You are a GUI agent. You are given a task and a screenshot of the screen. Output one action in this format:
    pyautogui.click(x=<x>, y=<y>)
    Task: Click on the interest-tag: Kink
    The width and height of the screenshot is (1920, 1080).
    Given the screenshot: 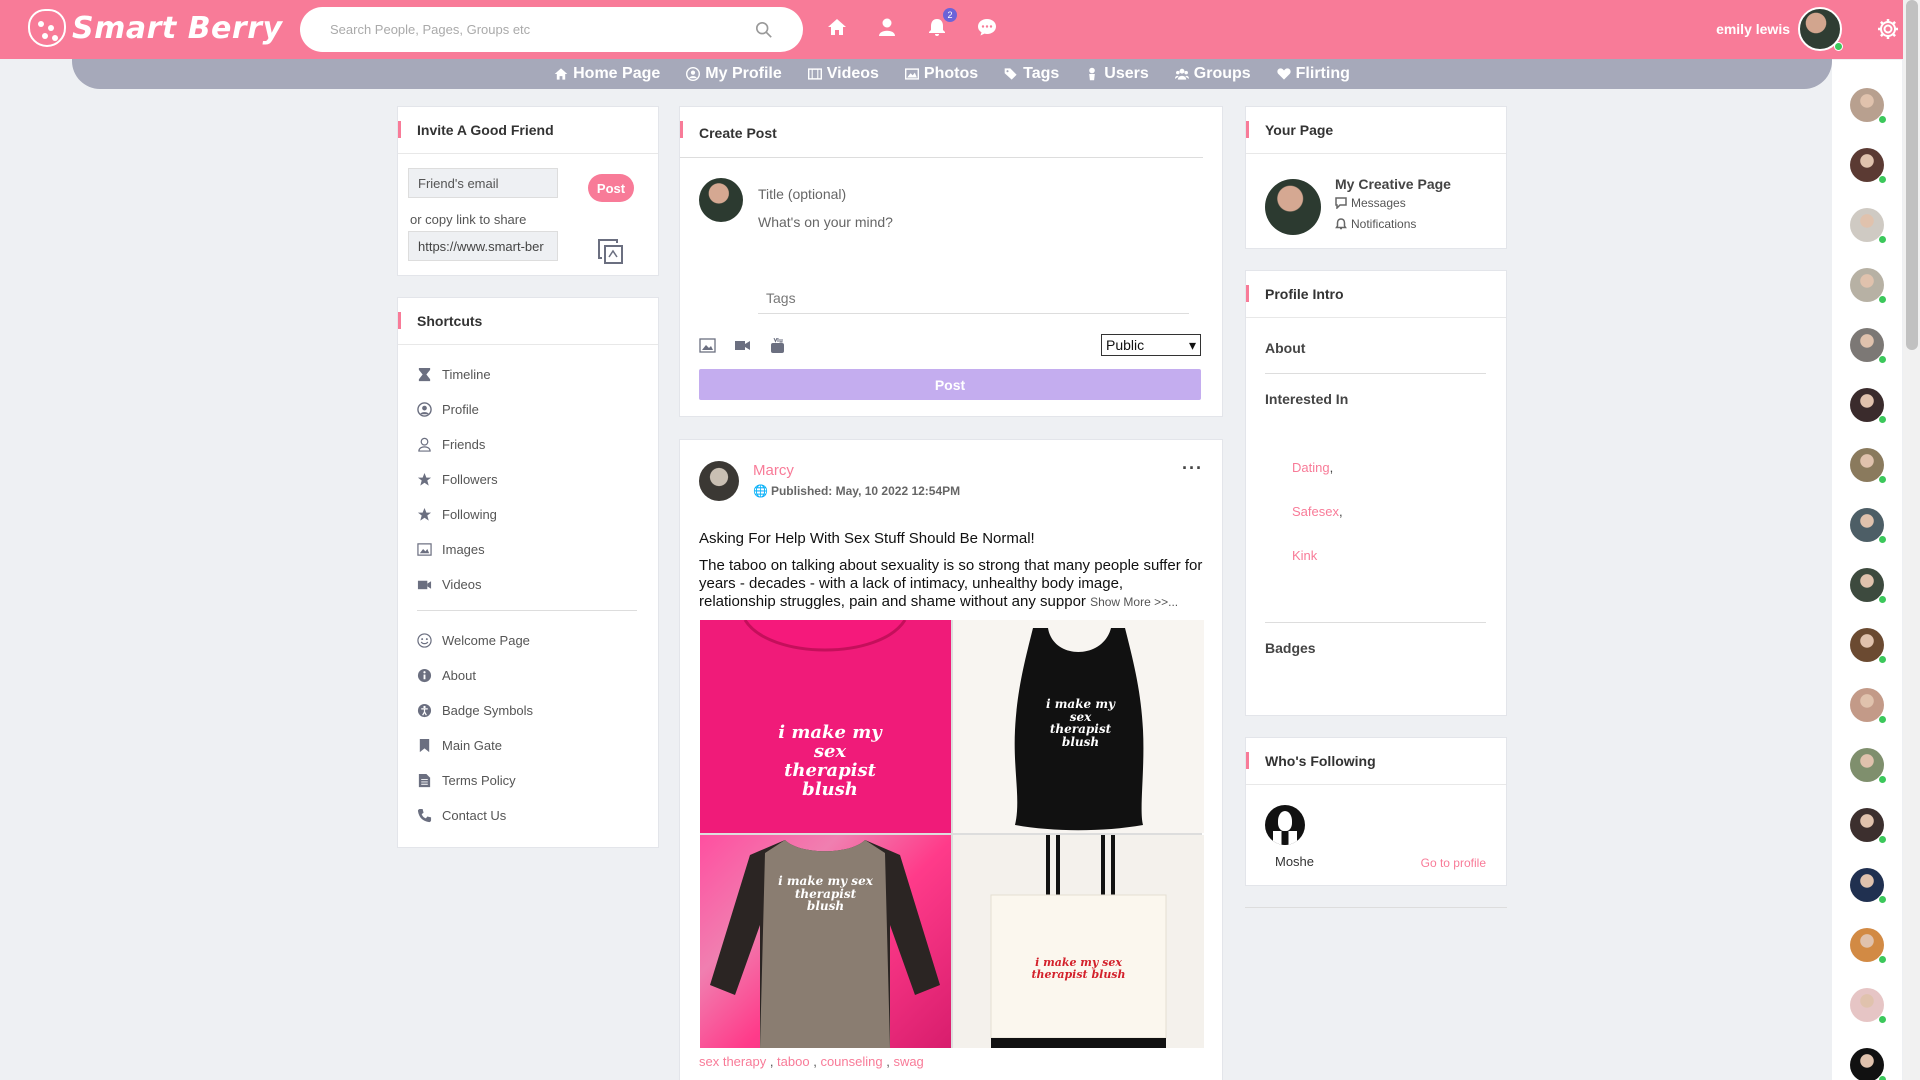 What is the action you would take?
    pyautogui.click(x=1304, y=555)
    